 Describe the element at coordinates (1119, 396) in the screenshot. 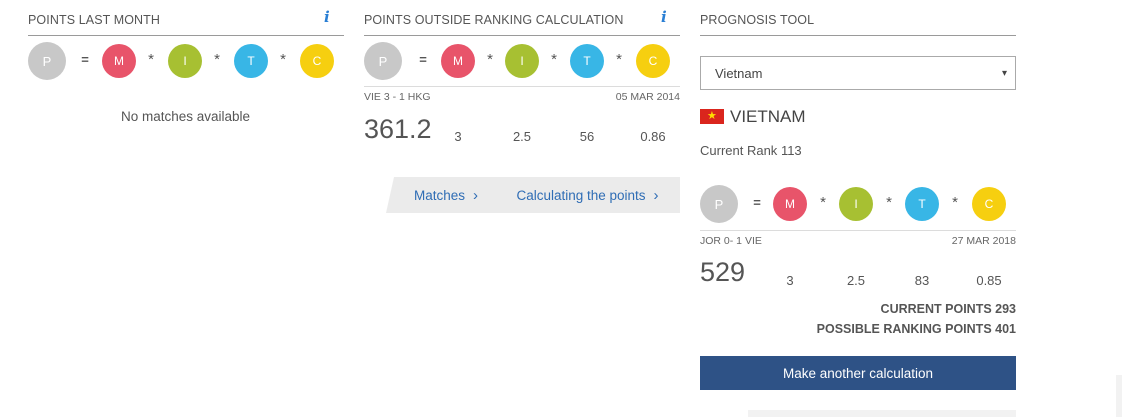

I see `scrollbar-track` at that location.